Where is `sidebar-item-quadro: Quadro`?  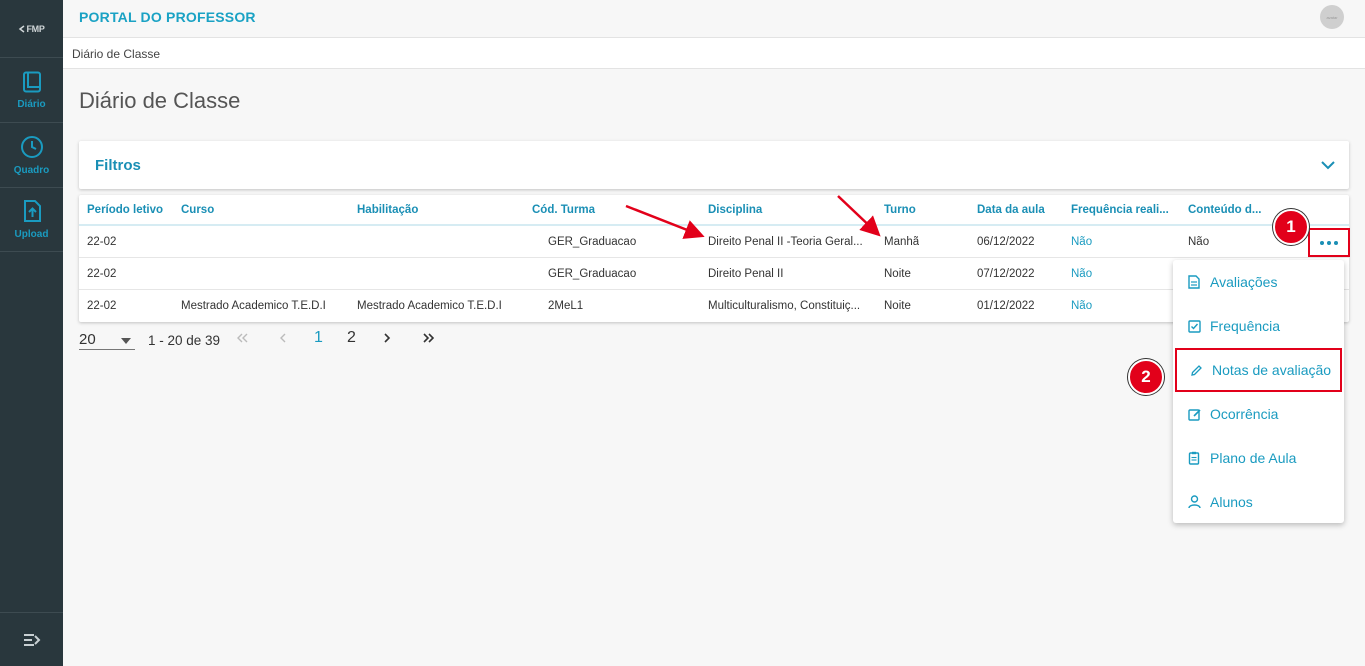
sidebar-item-quadro: Quadro is located at coordinates (31, 154).